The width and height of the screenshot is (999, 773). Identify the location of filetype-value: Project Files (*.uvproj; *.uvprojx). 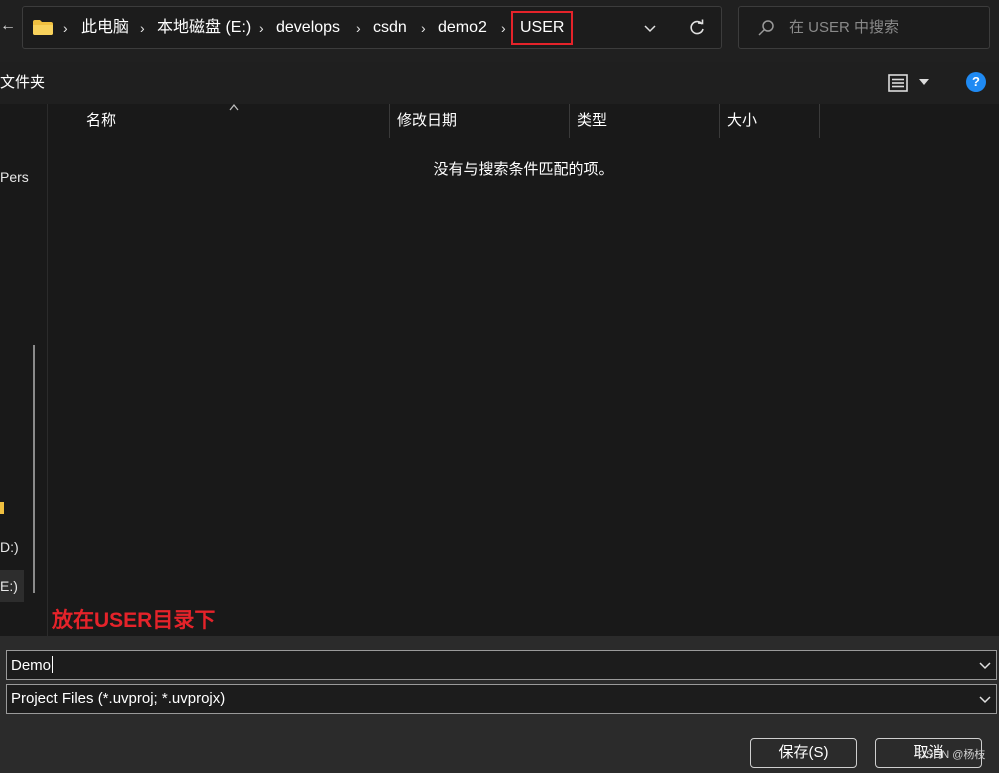
(118, 698).